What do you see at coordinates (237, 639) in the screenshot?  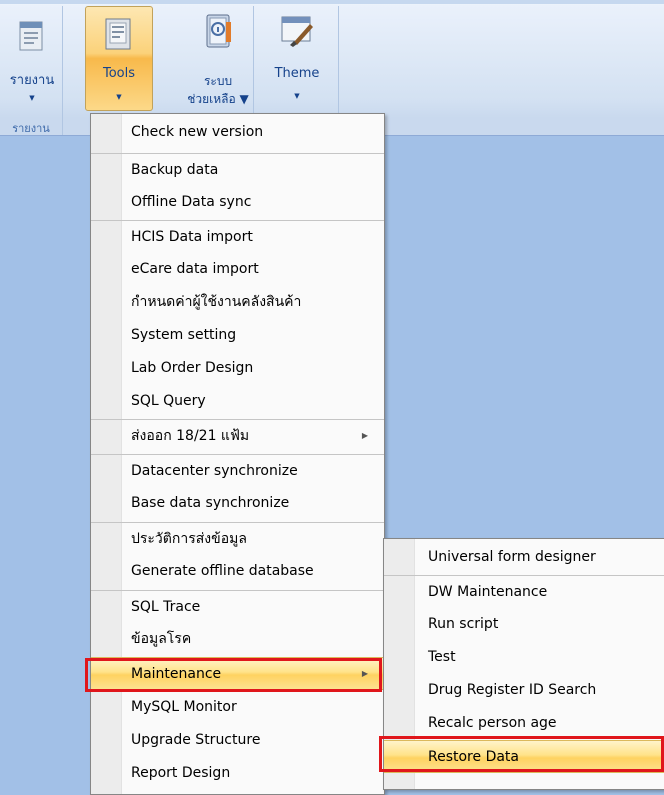 I see `menu-item-disease-data: ข้อมูลโรค` at bounding box center [237, 639].